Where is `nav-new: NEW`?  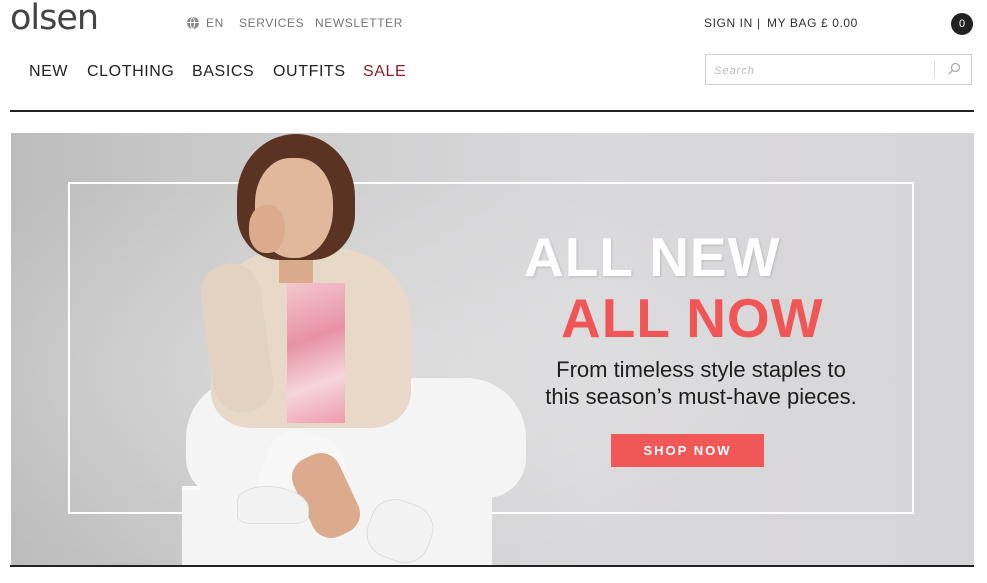
nav-new: NEW is located at coordinates (48, 72).